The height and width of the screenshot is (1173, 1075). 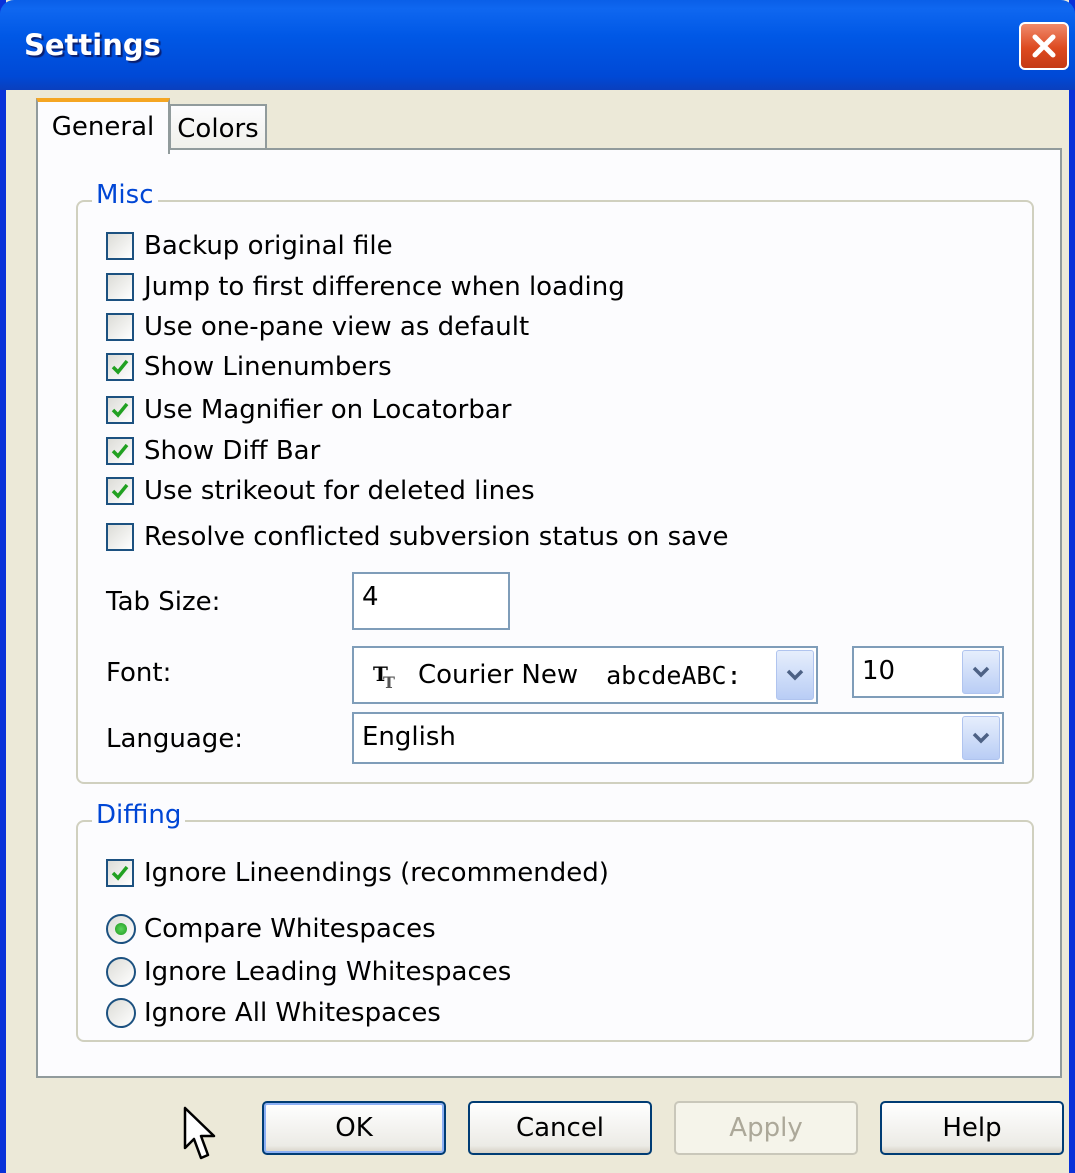 What do you see at coordinates (268, 367) in the screenshot?
I see `checkbox-label: Show Linenumbers` at bounding box center [268, 367].